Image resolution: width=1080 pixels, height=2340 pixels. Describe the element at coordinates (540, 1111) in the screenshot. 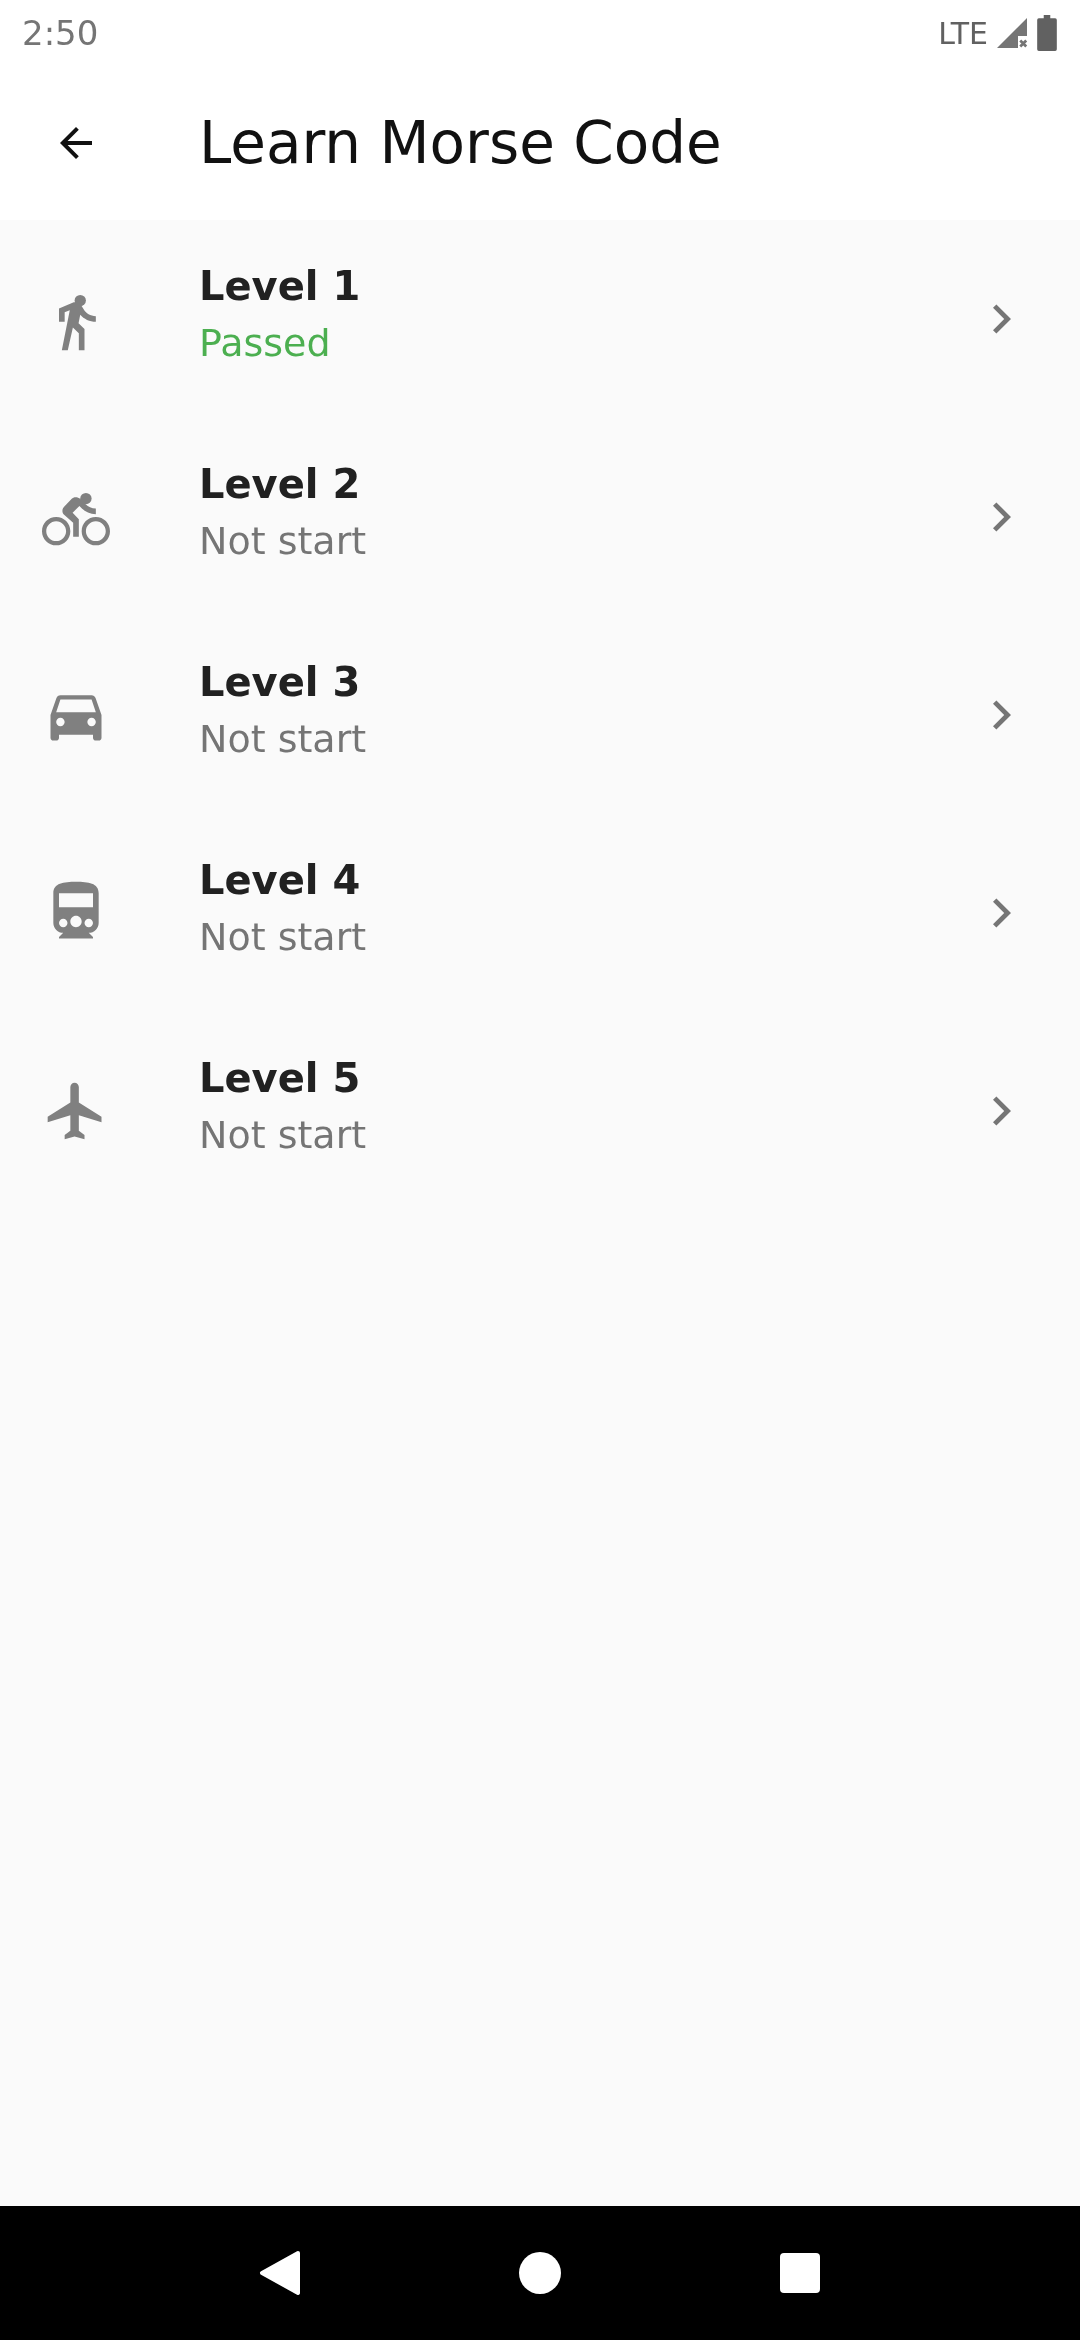

I see `level-item: Level 5 Not start` at that location.